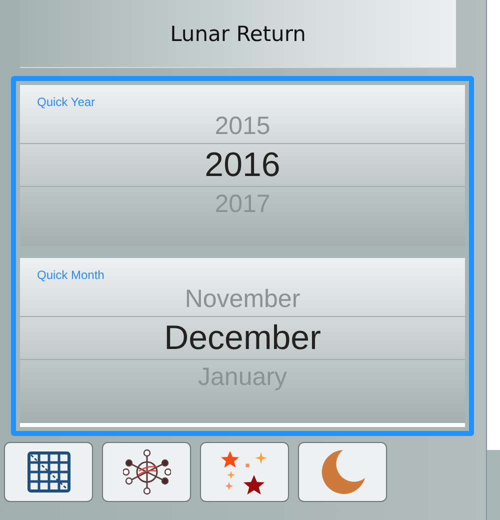  What do you see at coordinates (70, 275) in the screenshot?
I see `picker-label: Quick Month` at bounding box center [70, 275].